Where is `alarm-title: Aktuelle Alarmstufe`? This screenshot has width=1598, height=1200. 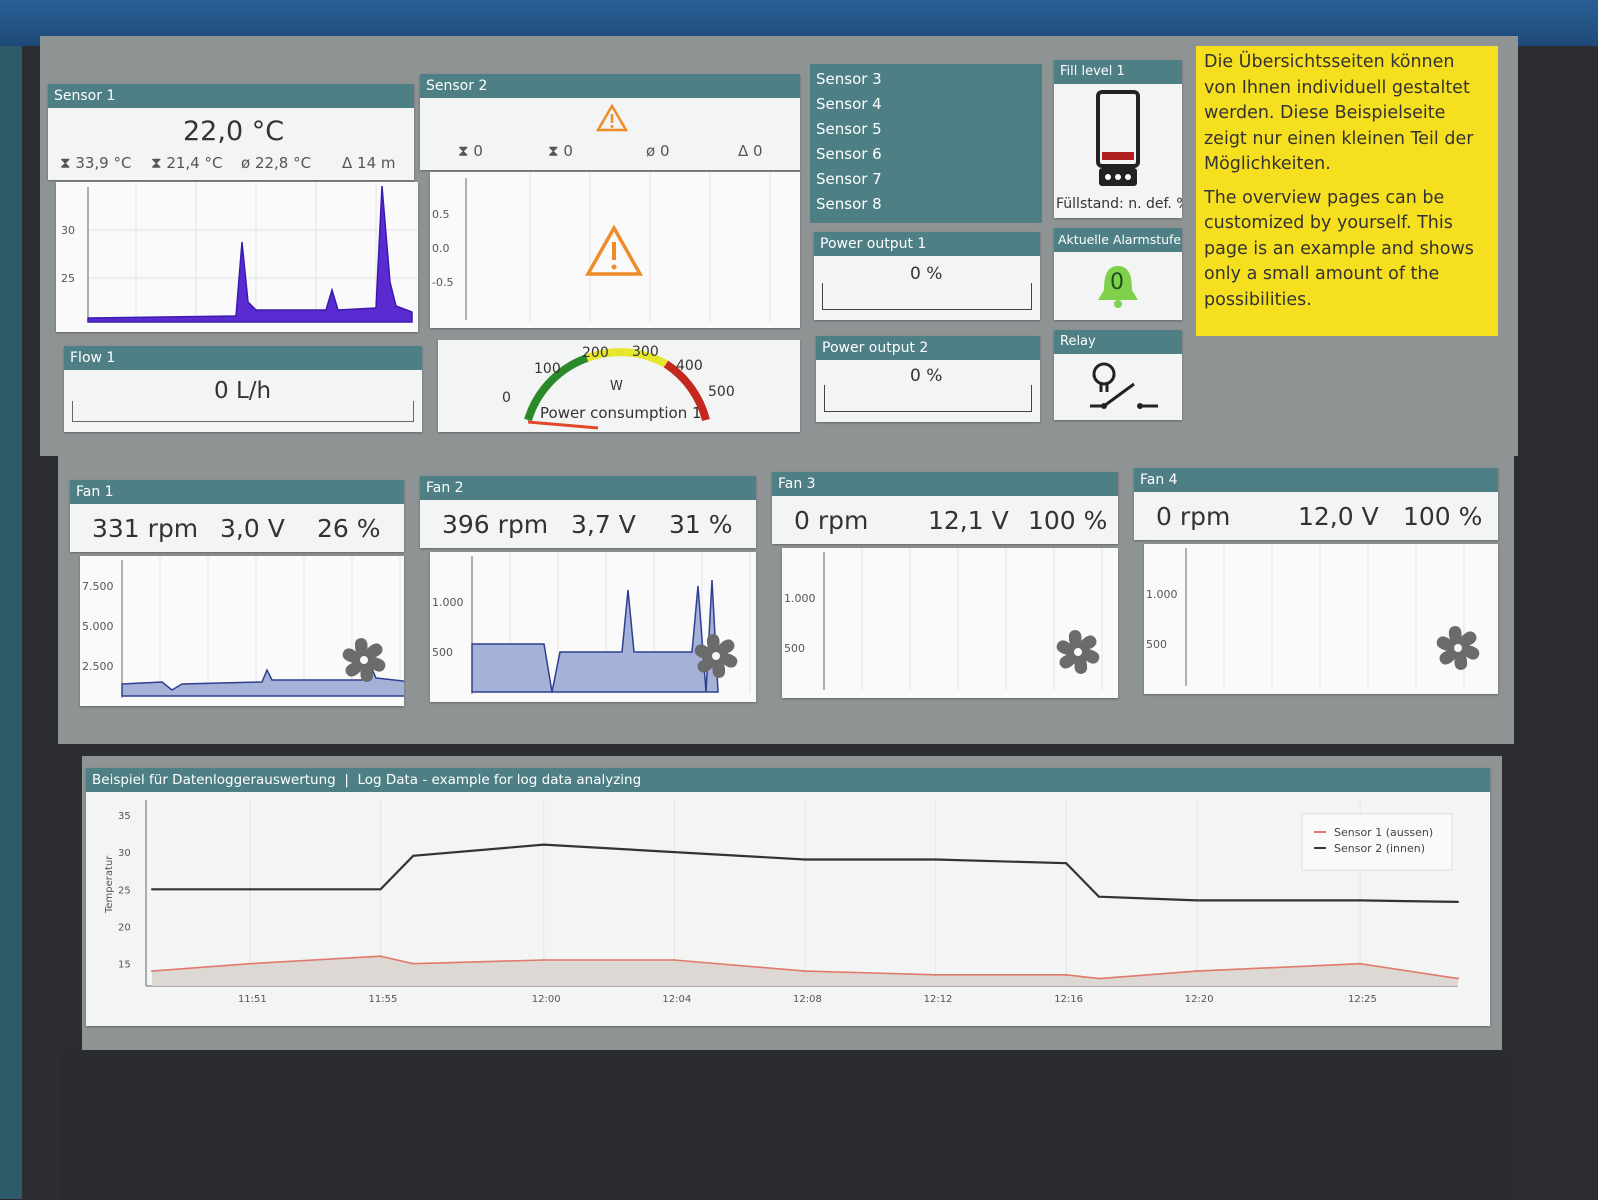 alarm-title: Aktuelle Alarmstufe is located at coordinates (1118, 240).